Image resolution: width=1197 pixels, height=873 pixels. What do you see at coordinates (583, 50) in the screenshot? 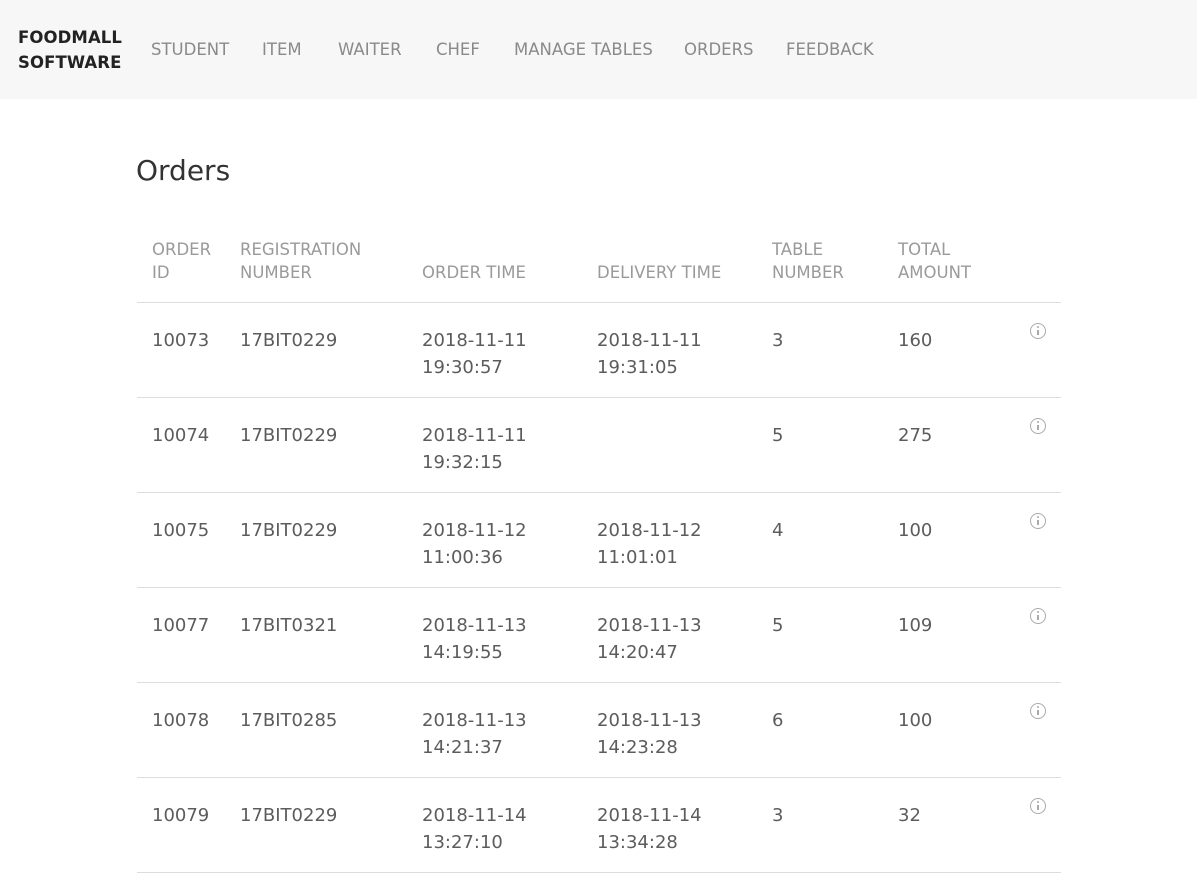
I see `nav-link-manage-tables: MANAGE TABLES` at bounding box center [583, 50].